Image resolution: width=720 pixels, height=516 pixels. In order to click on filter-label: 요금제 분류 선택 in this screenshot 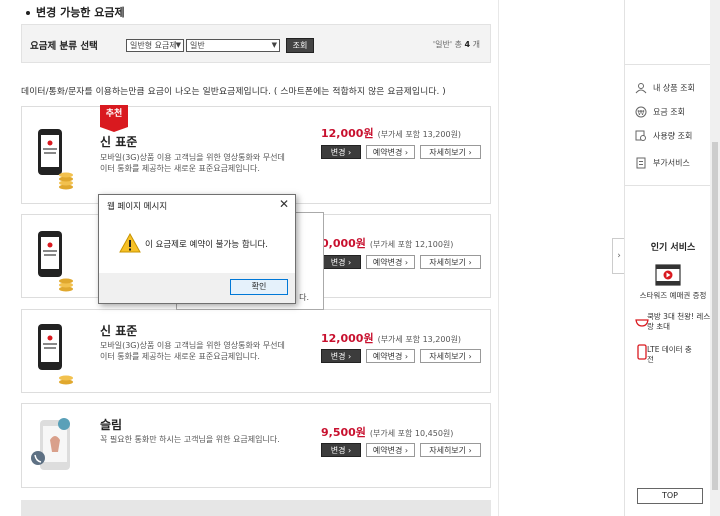, I will do `click(64, 46)`.